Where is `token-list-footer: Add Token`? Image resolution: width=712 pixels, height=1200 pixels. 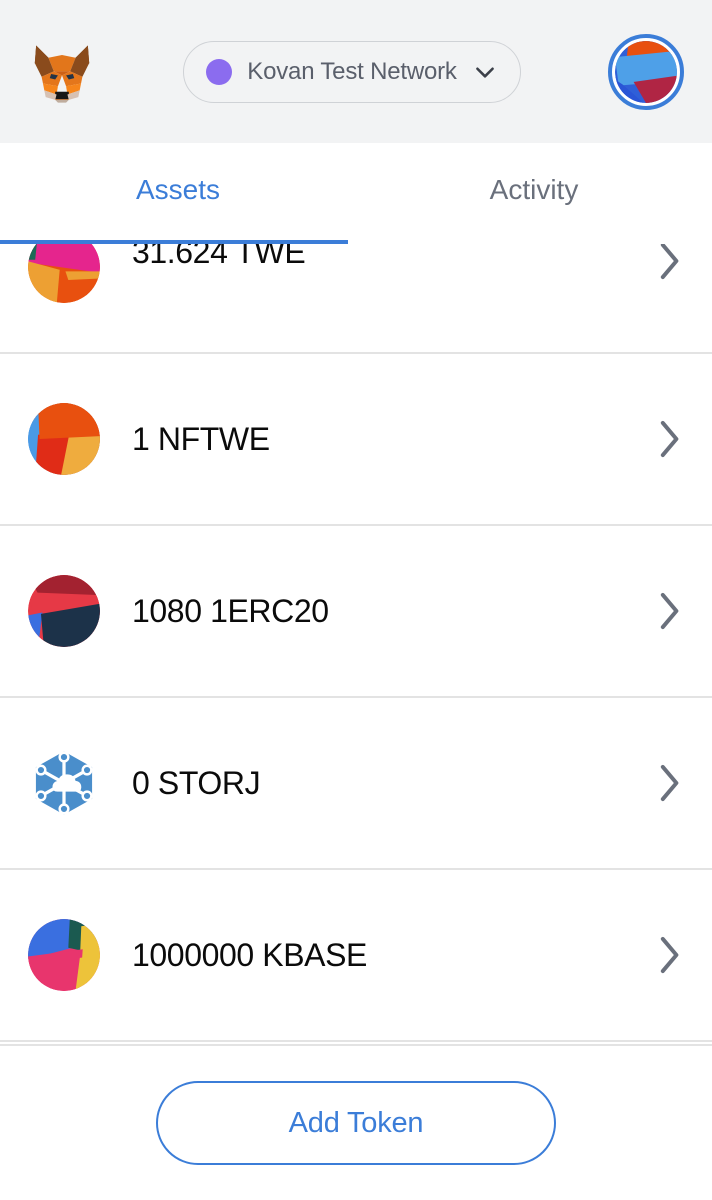
token-list-footer: Add Token is located at coordinates (356, 1122).